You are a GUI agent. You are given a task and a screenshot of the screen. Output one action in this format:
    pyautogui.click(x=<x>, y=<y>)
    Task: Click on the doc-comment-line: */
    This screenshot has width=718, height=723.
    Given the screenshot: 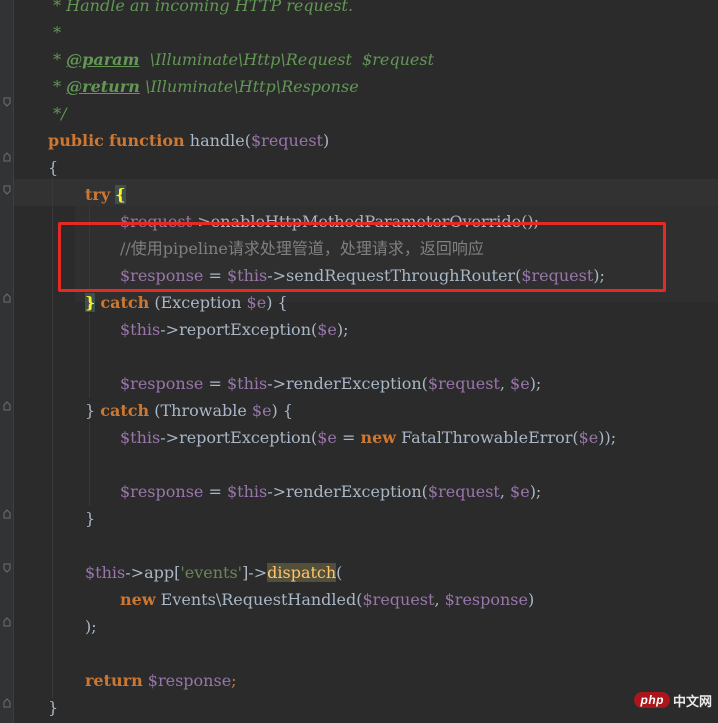 What is the action you would take?
    pyautogui.click(x=57, y=113)
    